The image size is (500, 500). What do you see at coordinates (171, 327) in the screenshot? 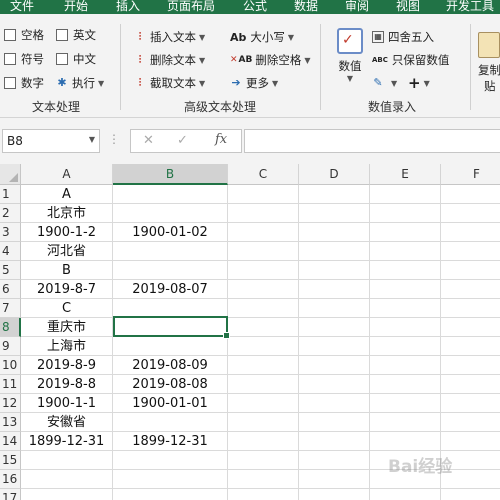
I see `active-cell-outline` at bounding box center [171, 327].